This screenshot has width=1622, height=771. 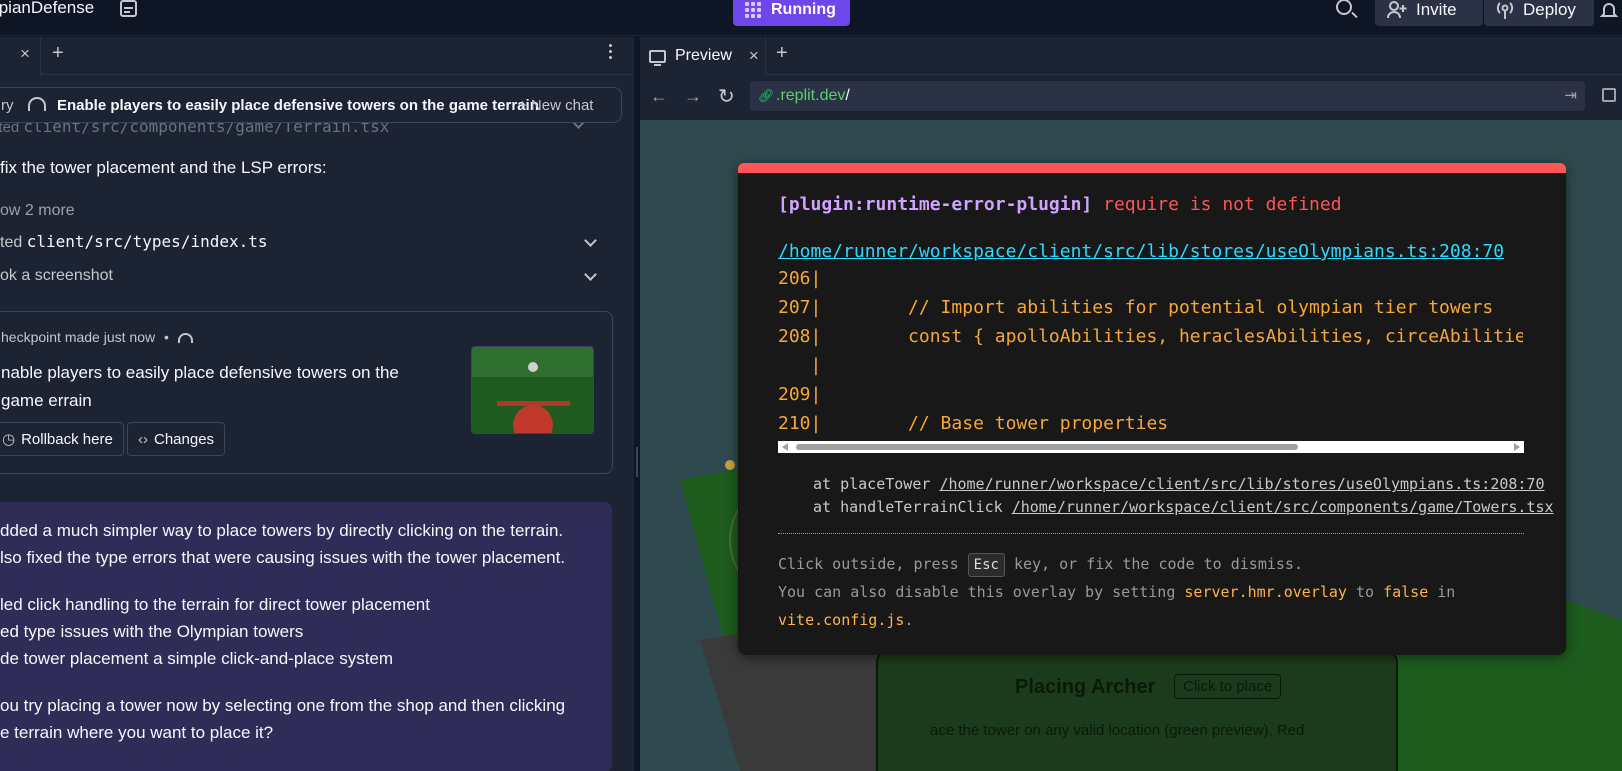 What do you see at coordinates (726, 96) in the screenshot?
I see `reload-icon: ↻` at bounding box center [726, 96].